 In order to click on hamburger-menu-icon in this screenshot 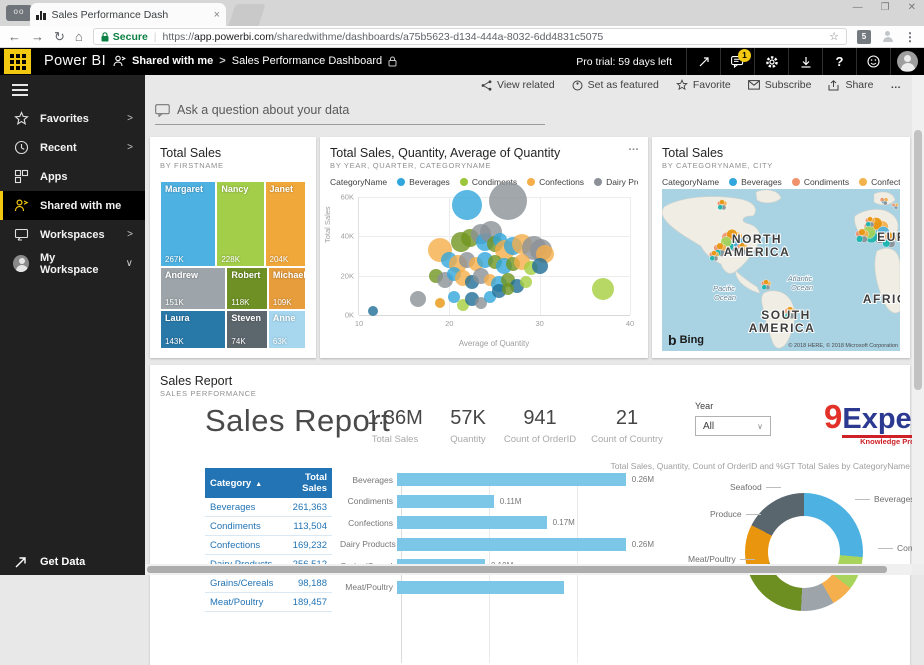, I will do `click(20, 90)`.